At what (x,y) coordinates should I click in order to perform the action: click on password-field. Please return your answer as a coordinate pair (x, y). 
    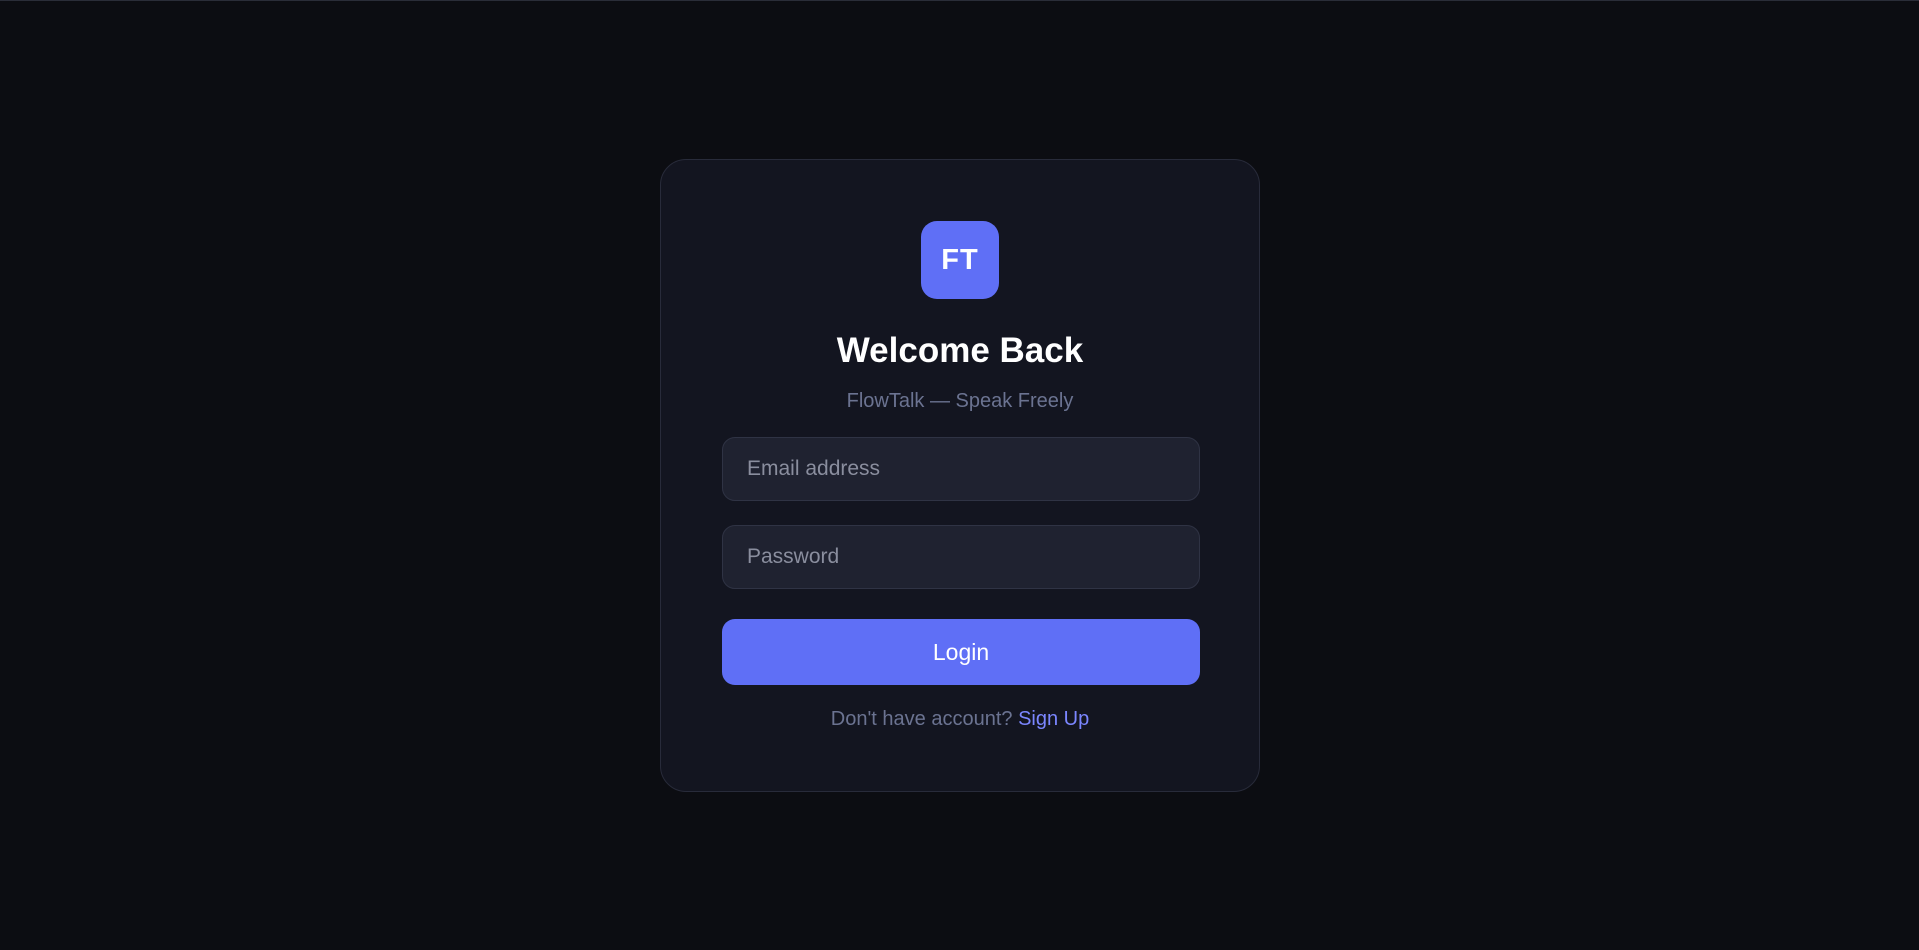
    Looking at the image, I should click on (961, 557).